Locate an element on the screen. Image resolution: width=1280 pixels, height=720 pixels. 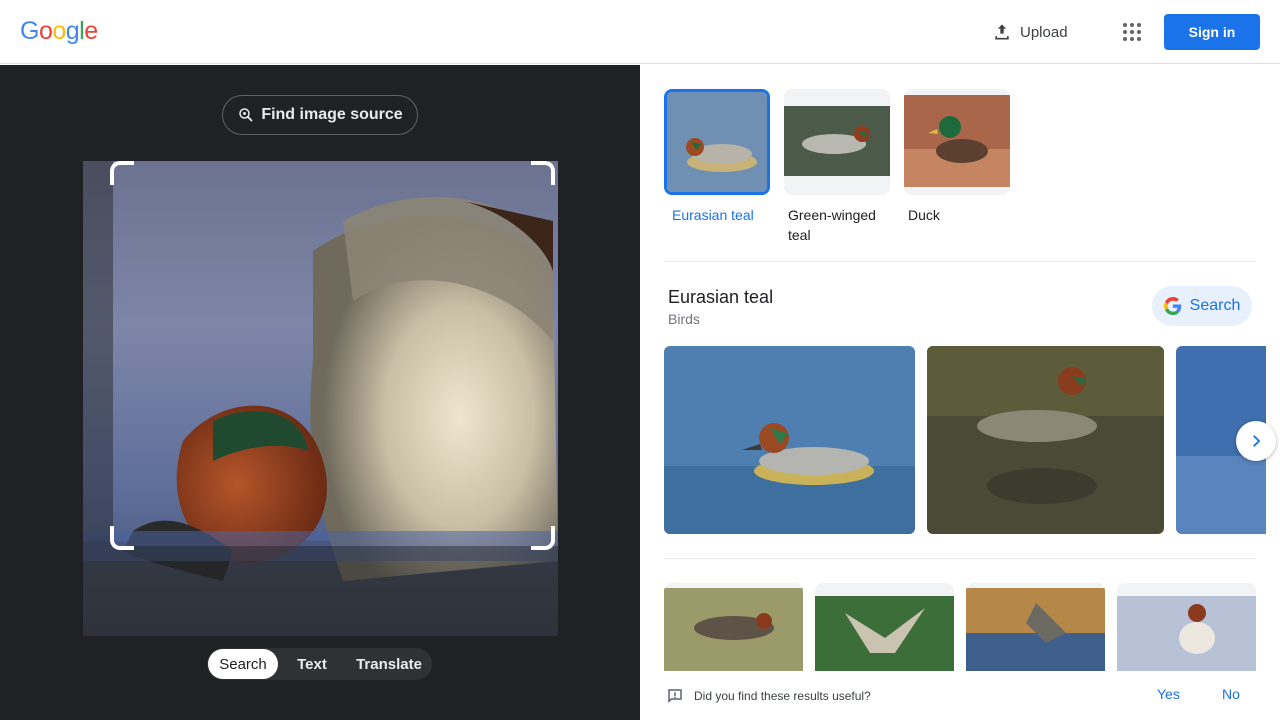
gallery-next-button is located at coordinates (1256, 441).